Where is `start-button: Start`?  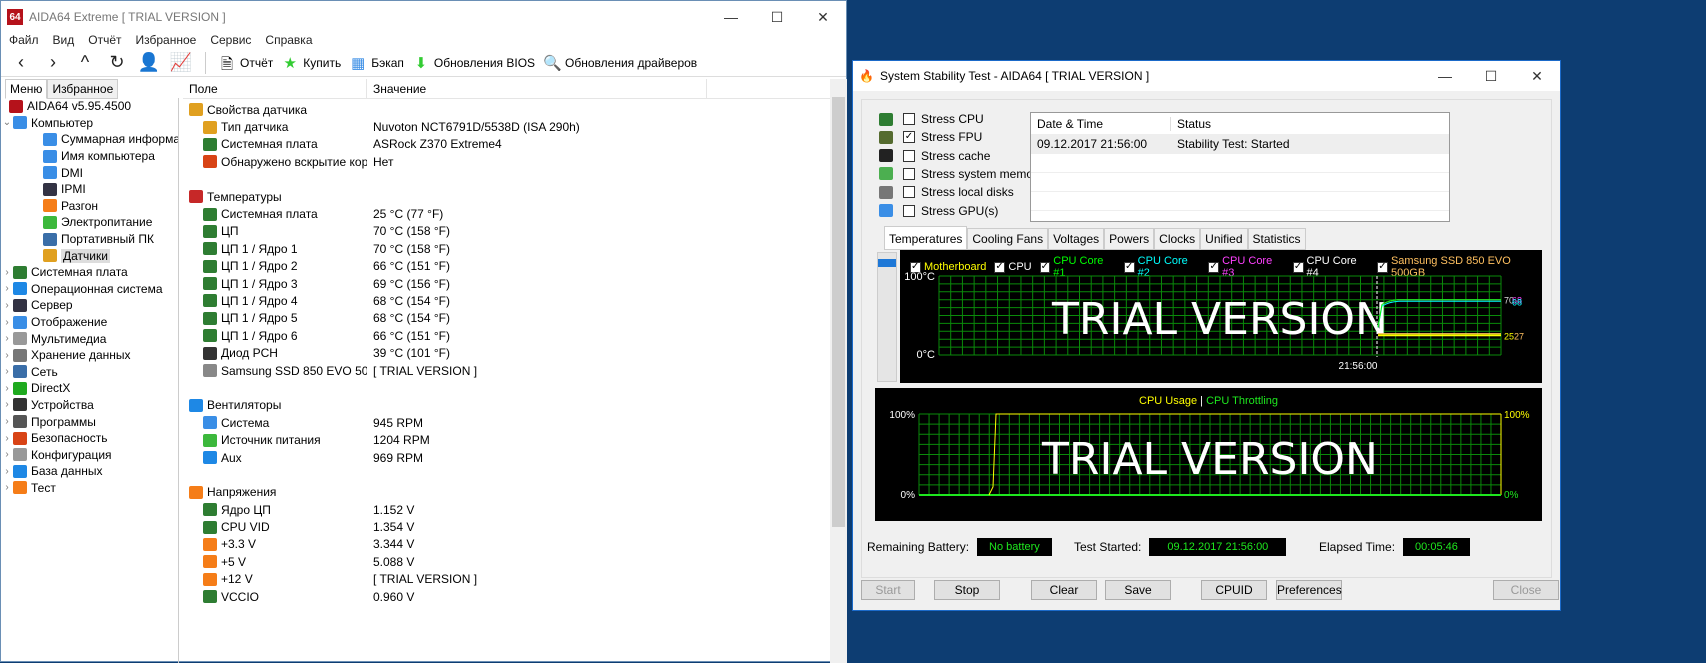
start-button: Start is located at coordinates (888, 590).